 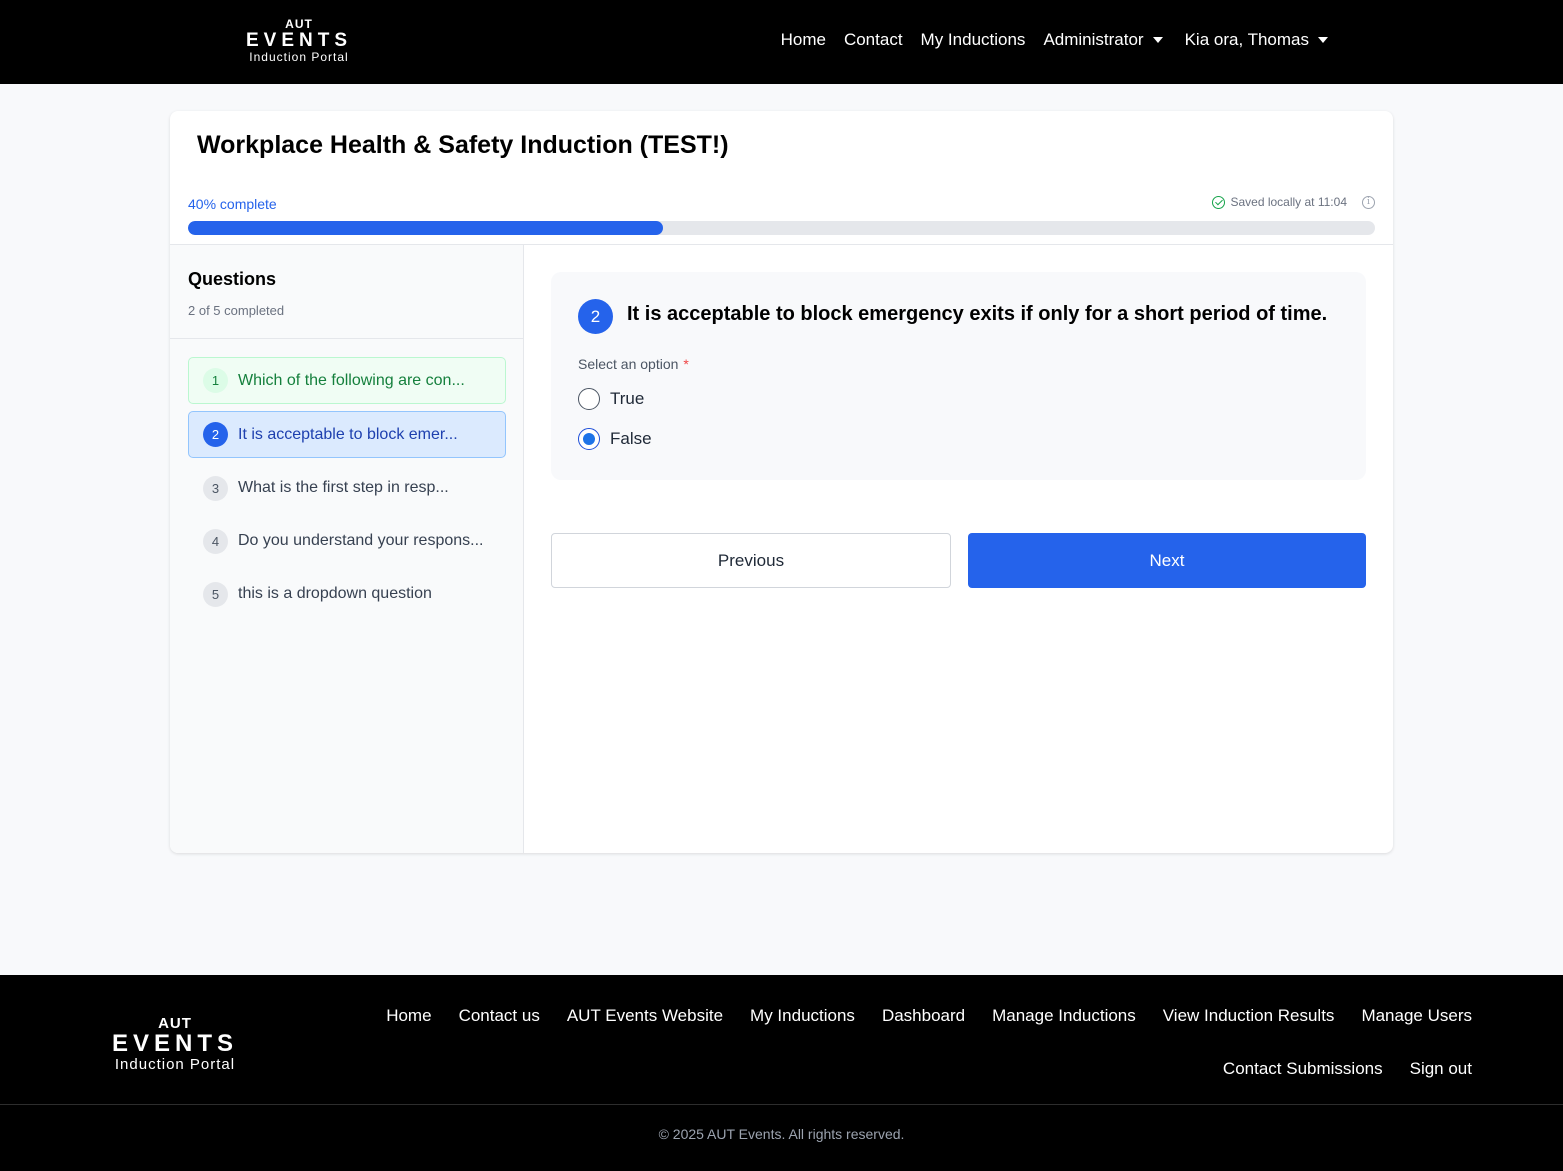 What do you see at coordinates (589, 439) in the screenshot?
I see `radio-false` at bounding box center [589, 439].